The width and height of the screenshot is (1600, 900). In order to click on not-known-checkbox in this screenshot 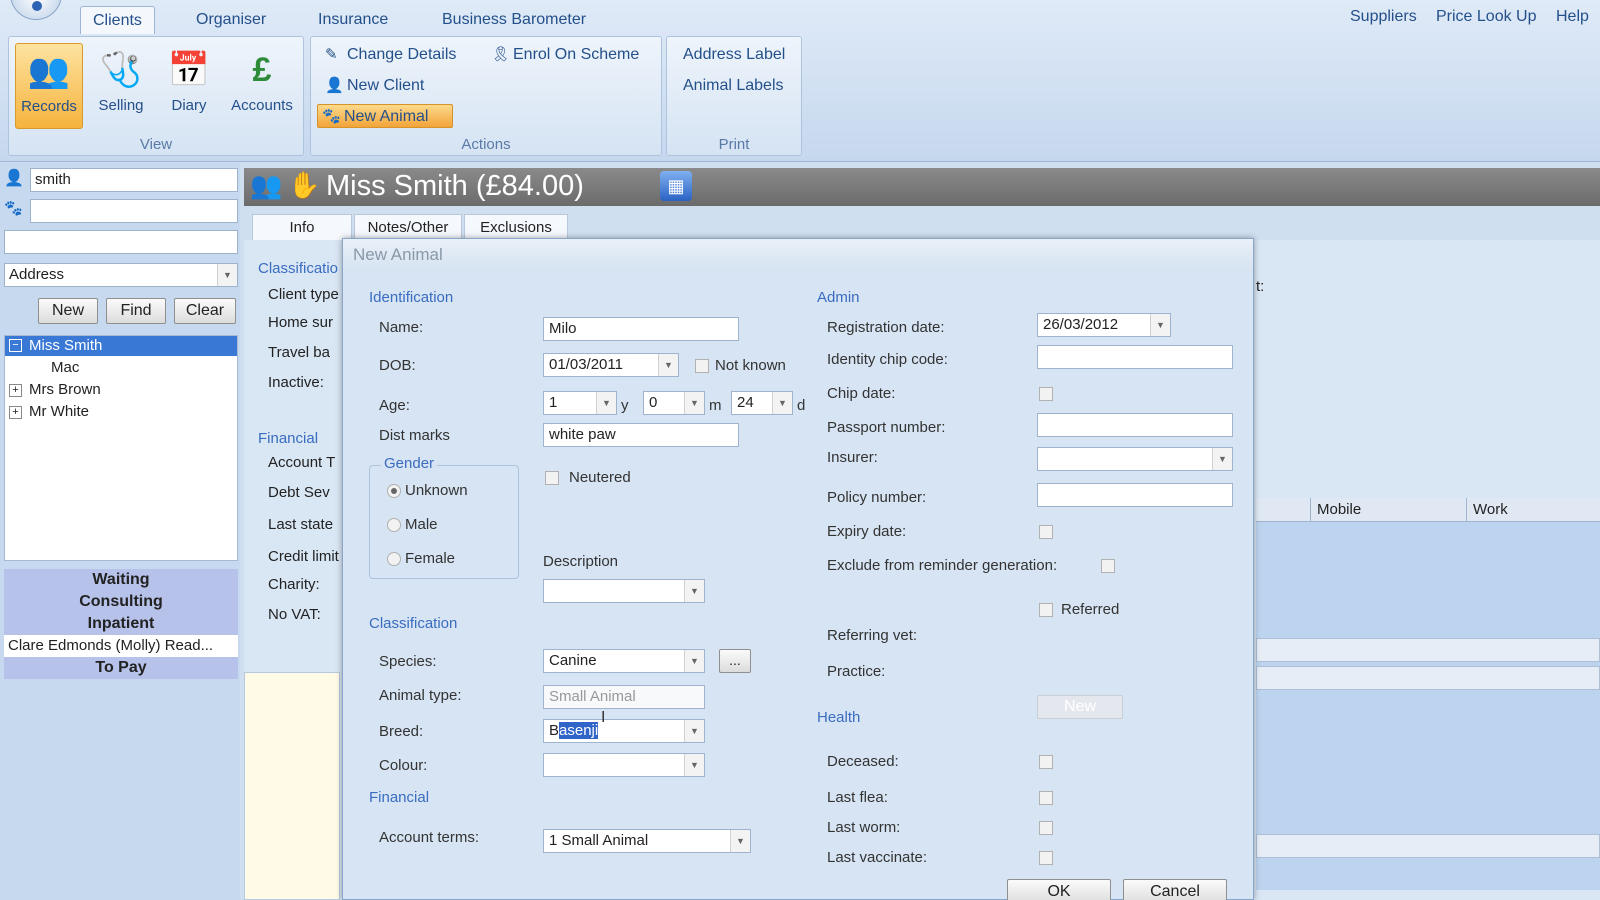, I will do `click(702, 366)`.